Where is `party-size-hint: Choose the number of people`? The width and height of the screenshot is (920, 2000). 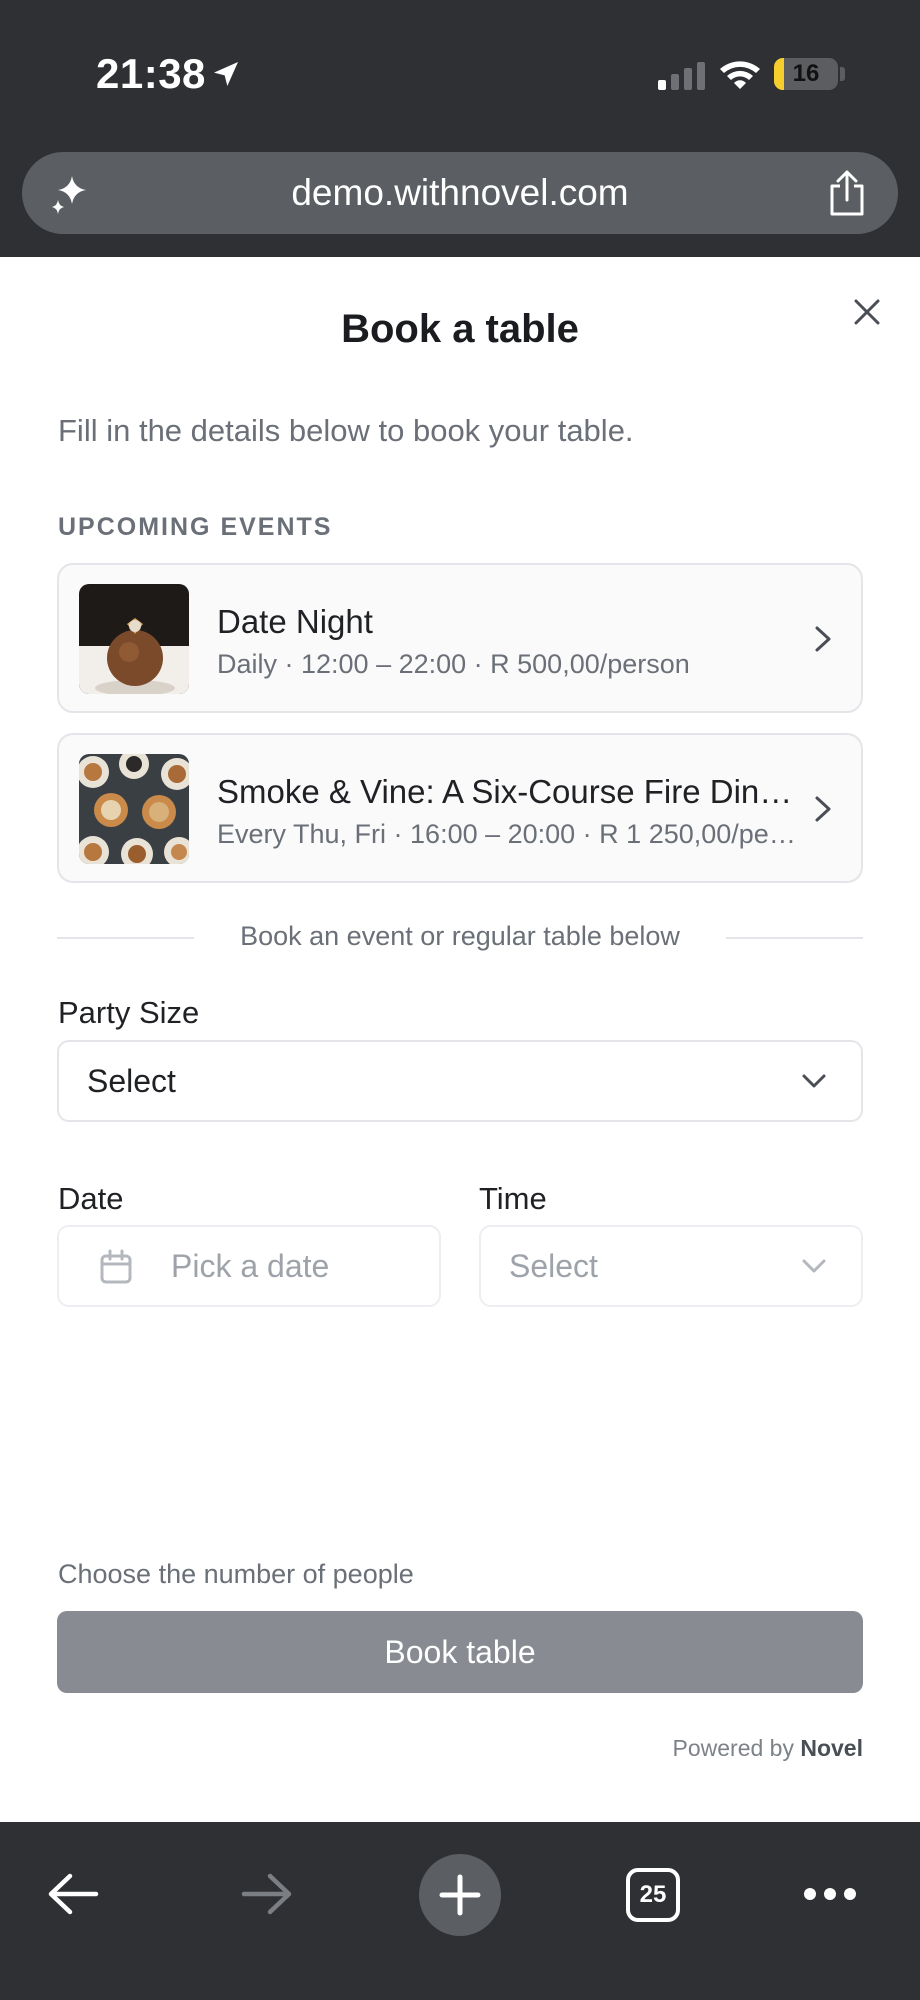
party-size-hint: Choose the number of people is located at coordinates (236, 1574).